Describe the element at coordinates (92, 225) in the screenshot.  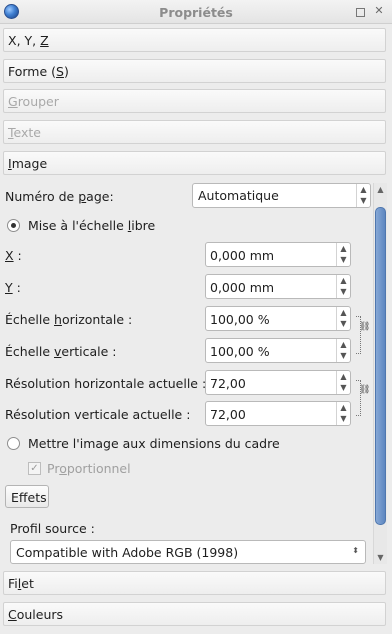
I see `free-scaling-label: Mise à l'échelle libre` at that location.